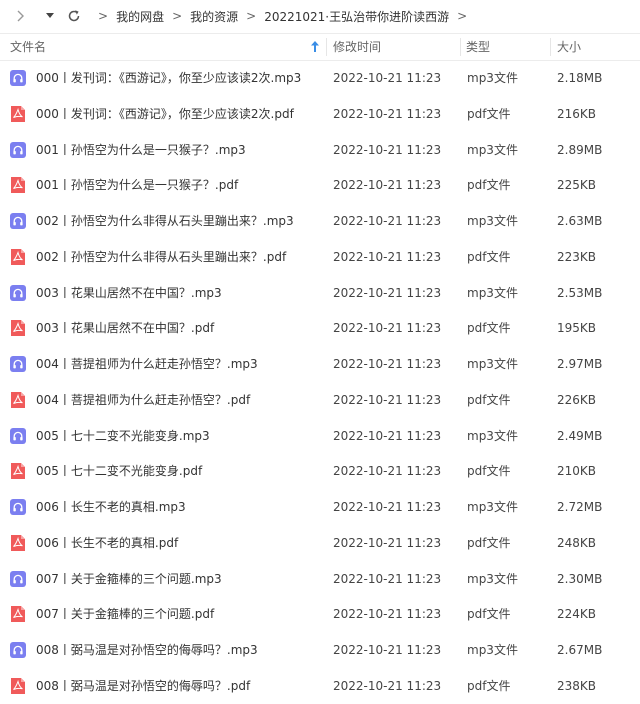 The width and height of the screenshot is (640, 704). I want to click on file-name: 007丨关于金箍棒的三个问题.mp3, so click(129, 578).